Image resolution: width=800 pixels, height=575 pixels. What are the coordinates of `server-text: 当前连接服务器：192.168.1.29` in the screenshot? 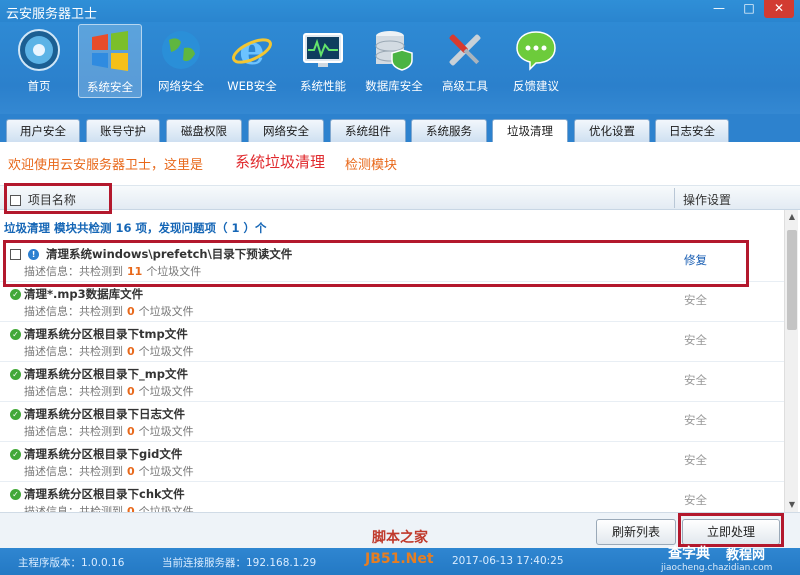 It's located at (239, 563).